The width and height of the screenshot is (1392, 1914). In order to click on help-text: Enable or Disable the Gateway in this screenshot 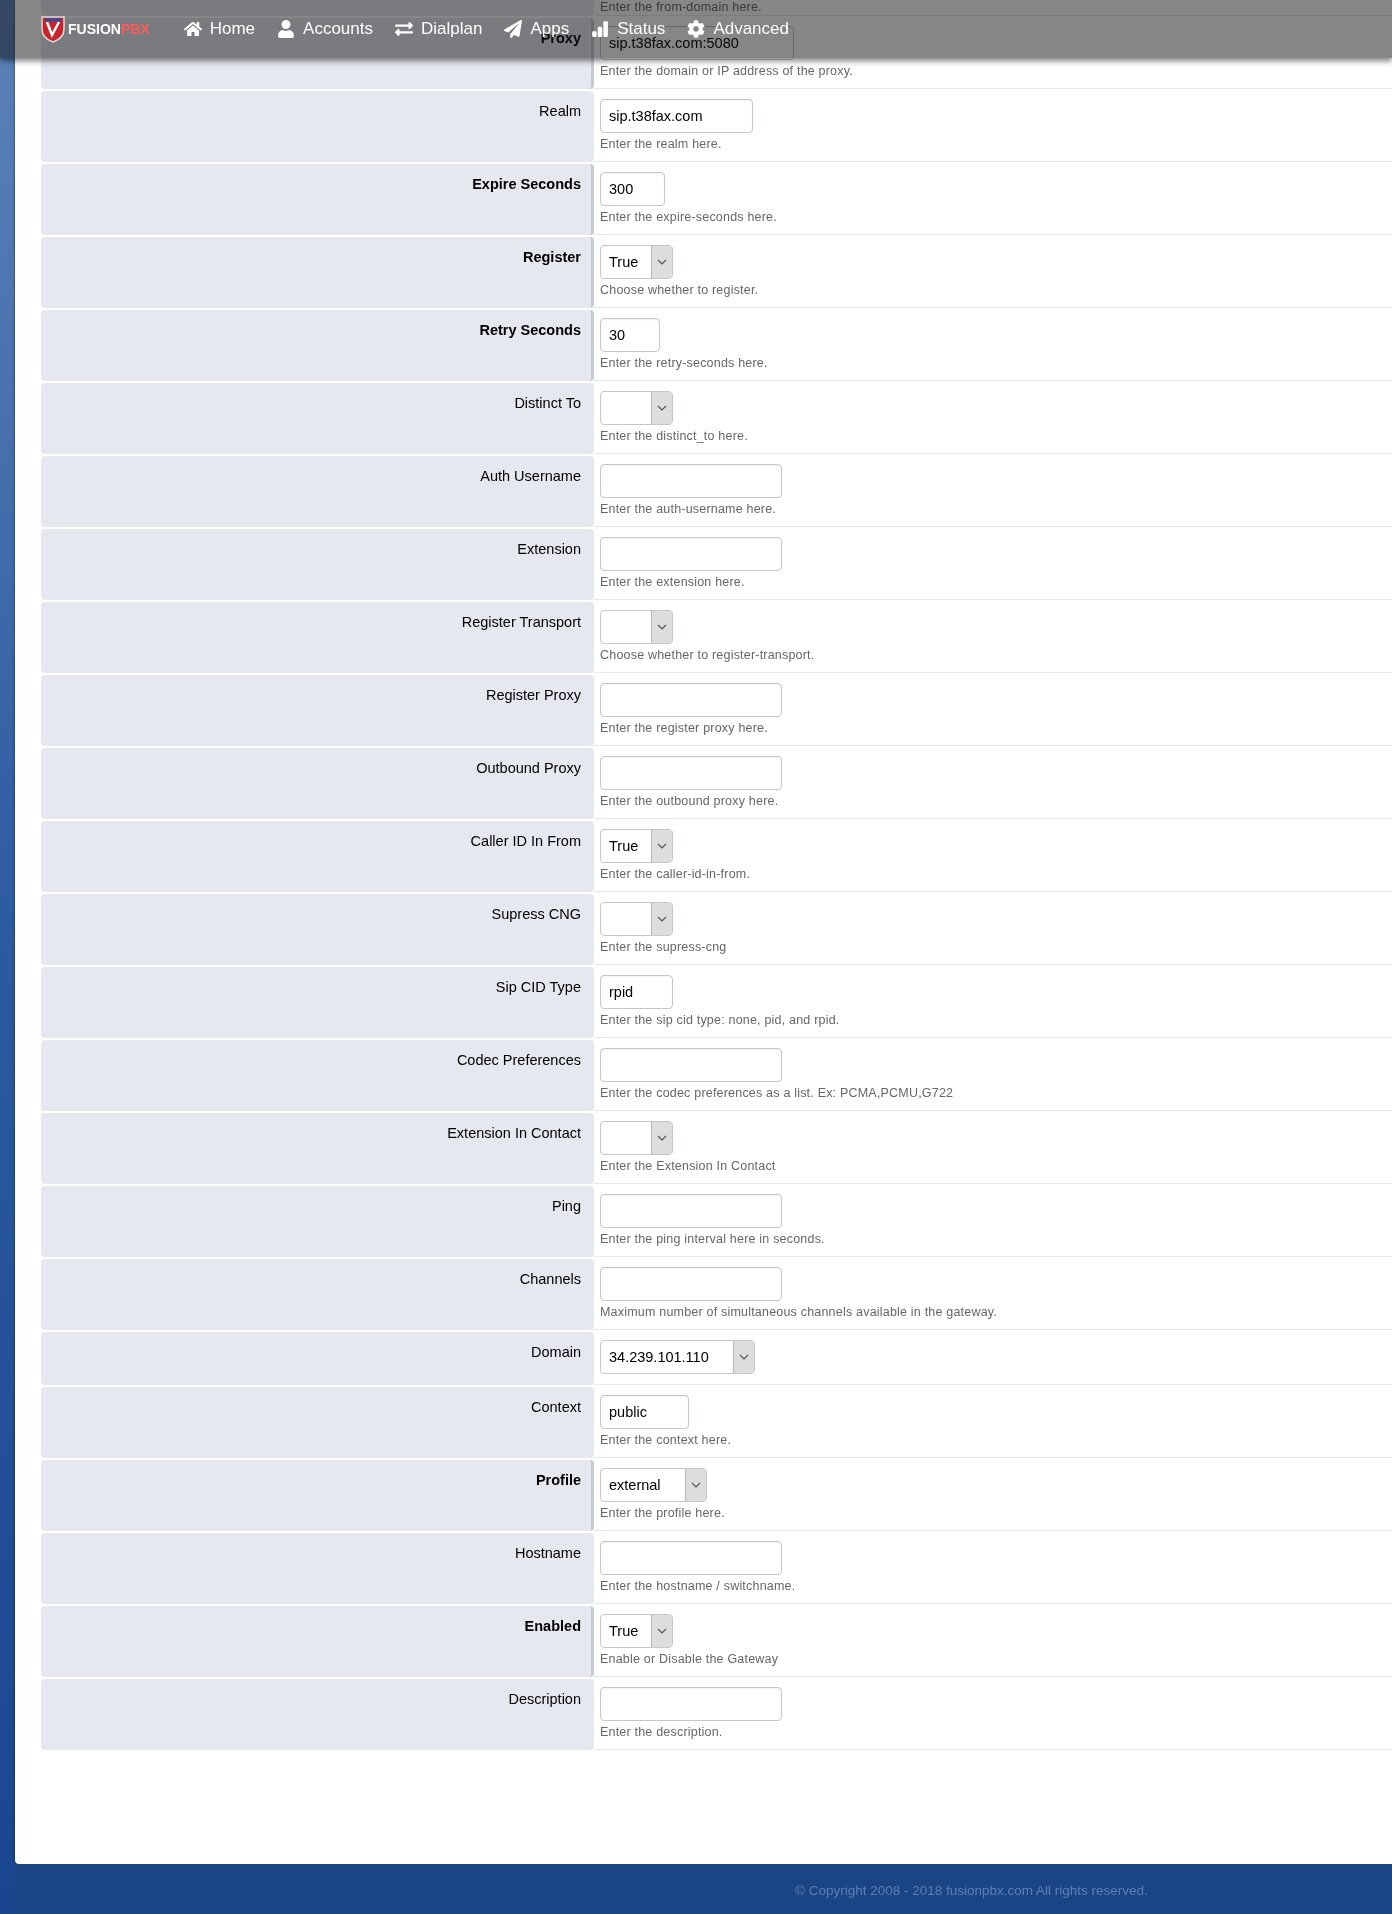, I will do `click(689, 1659)`.